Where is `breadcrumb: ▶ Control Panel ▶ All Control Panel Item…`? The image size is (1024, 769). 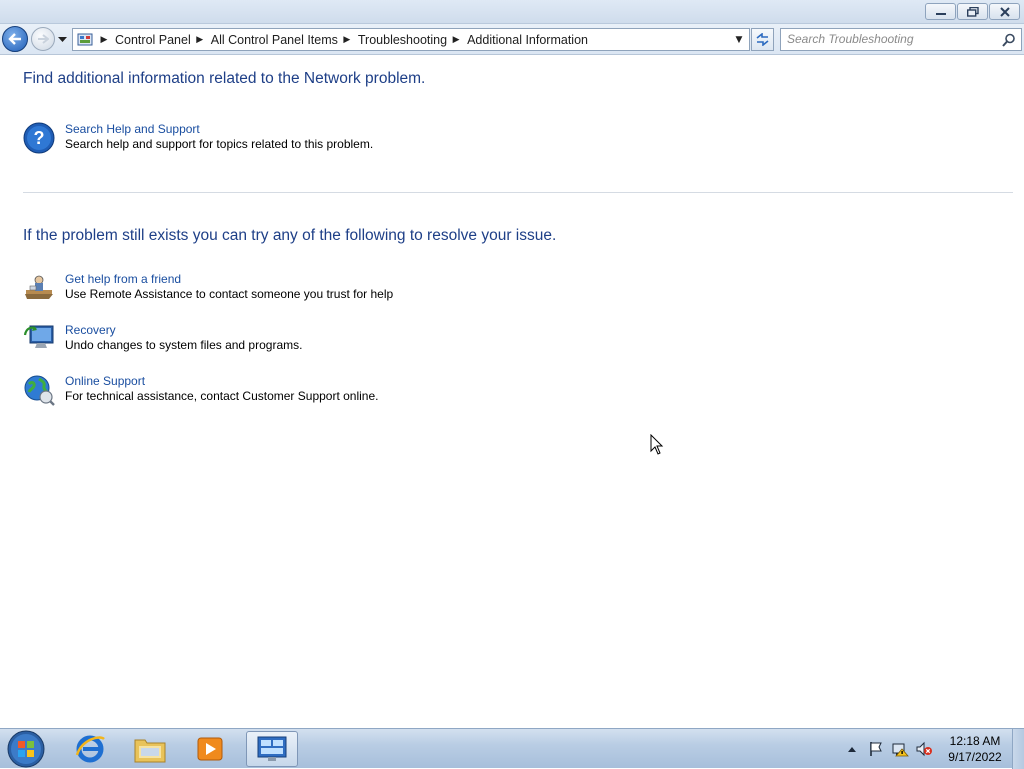 breadcrumb: ▶ Control Panel ▶ All Control Panel Item… is located at coordinates (341, 39).